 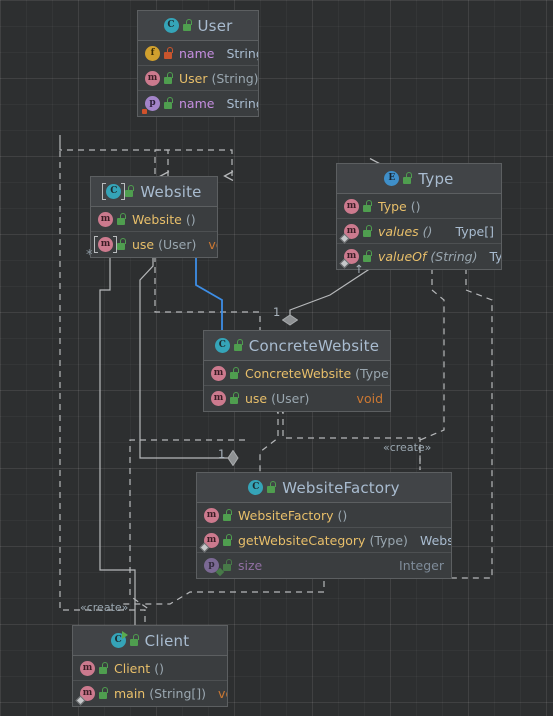 I want to click on class-header-client: C Client, so click(x=150, y=641).